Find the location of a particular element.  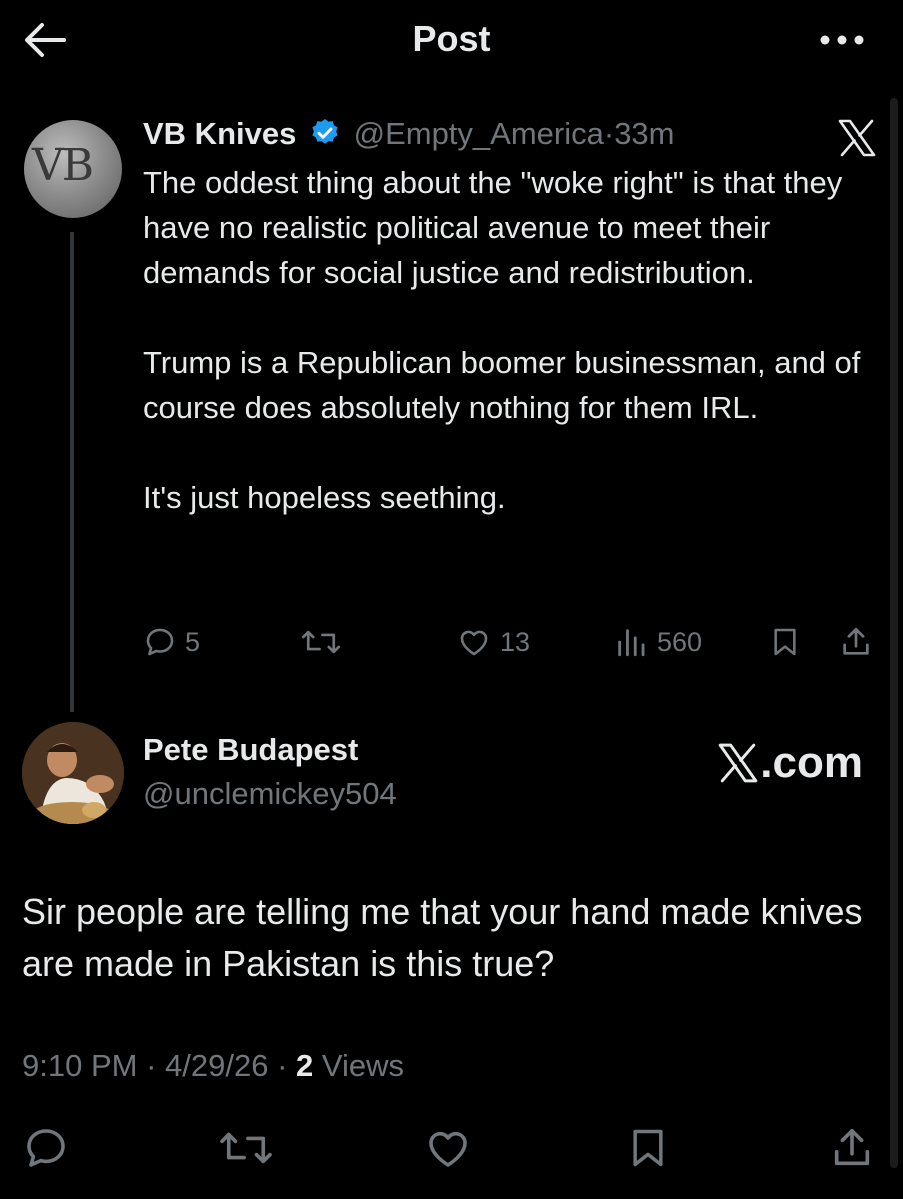

avatar: VB is located at coordinates (73, 169).